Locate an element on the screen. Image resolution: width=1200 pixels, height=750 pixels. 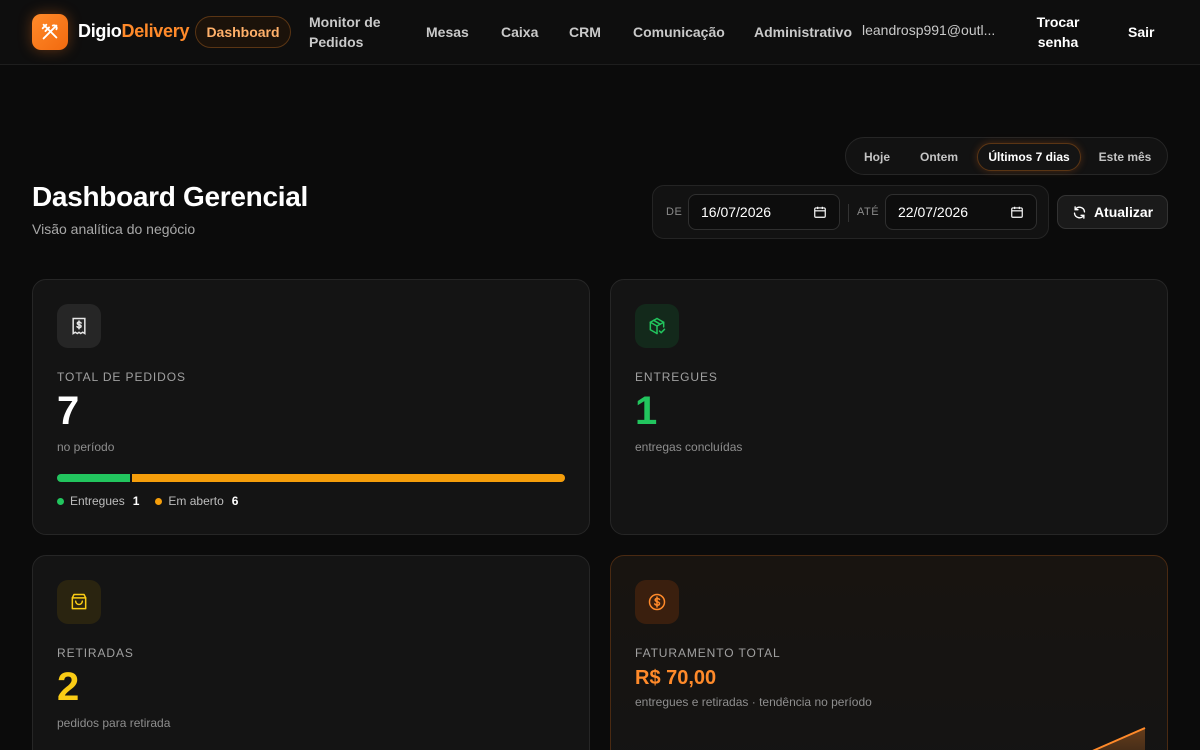
card-label: FATURAMENTO TOTAL is located at coordinates (708, 653).